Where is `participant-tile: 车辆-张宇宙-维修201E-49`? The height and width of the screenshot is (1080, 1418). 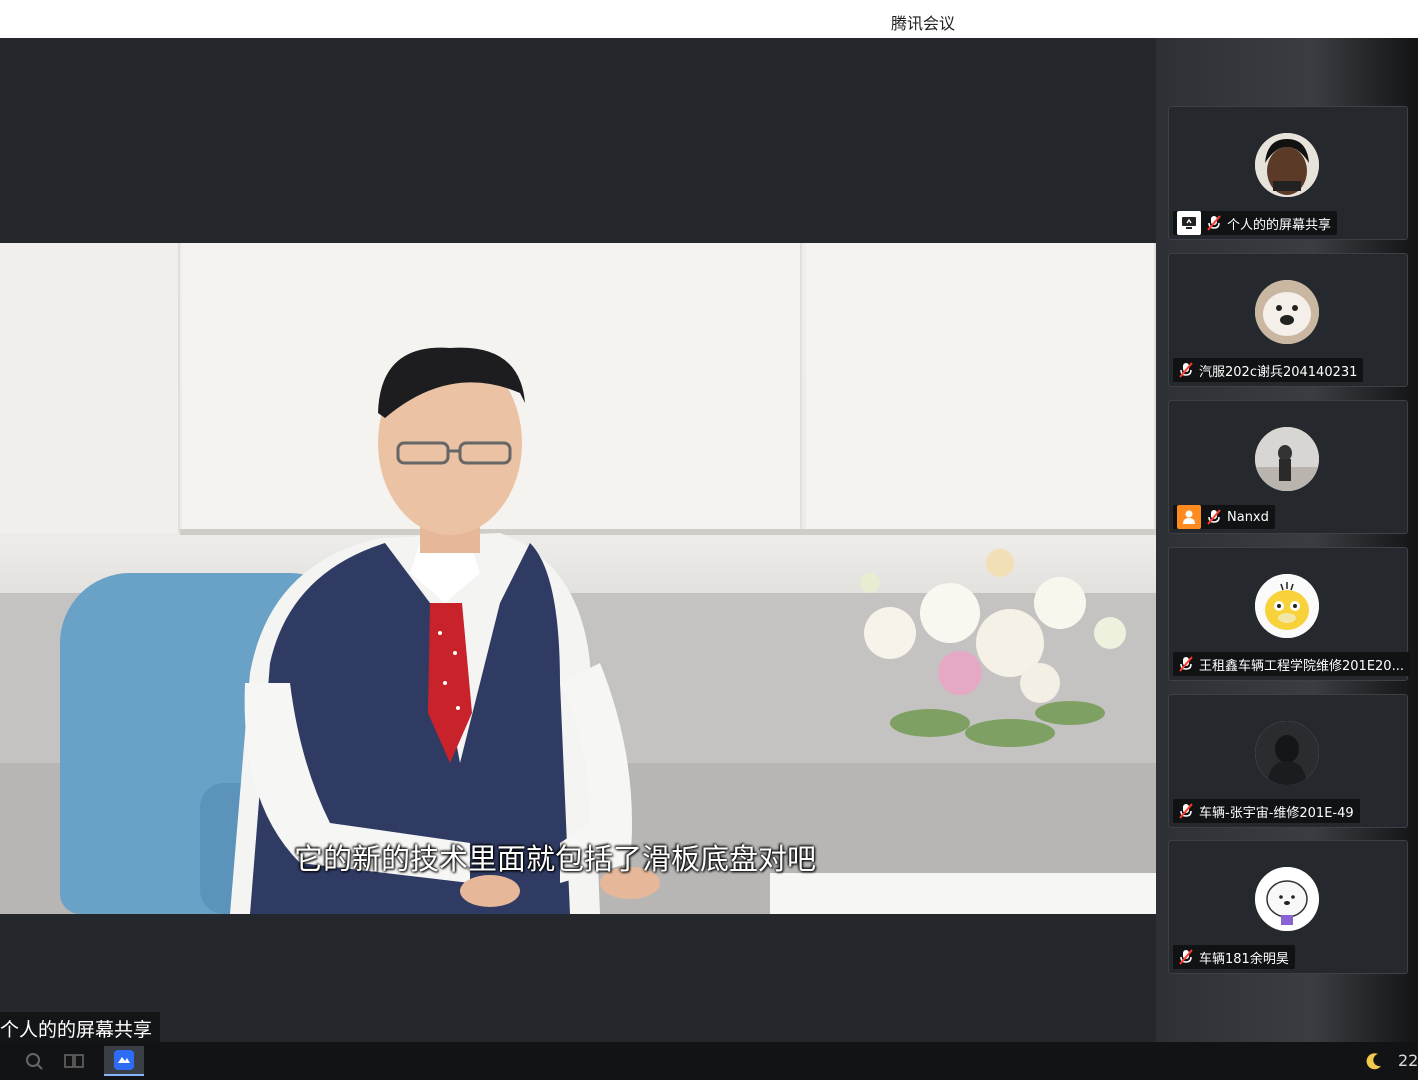
participant-tile: 车辆-张宇宙-维修201E-49 is located at coordinates (1288, 761).